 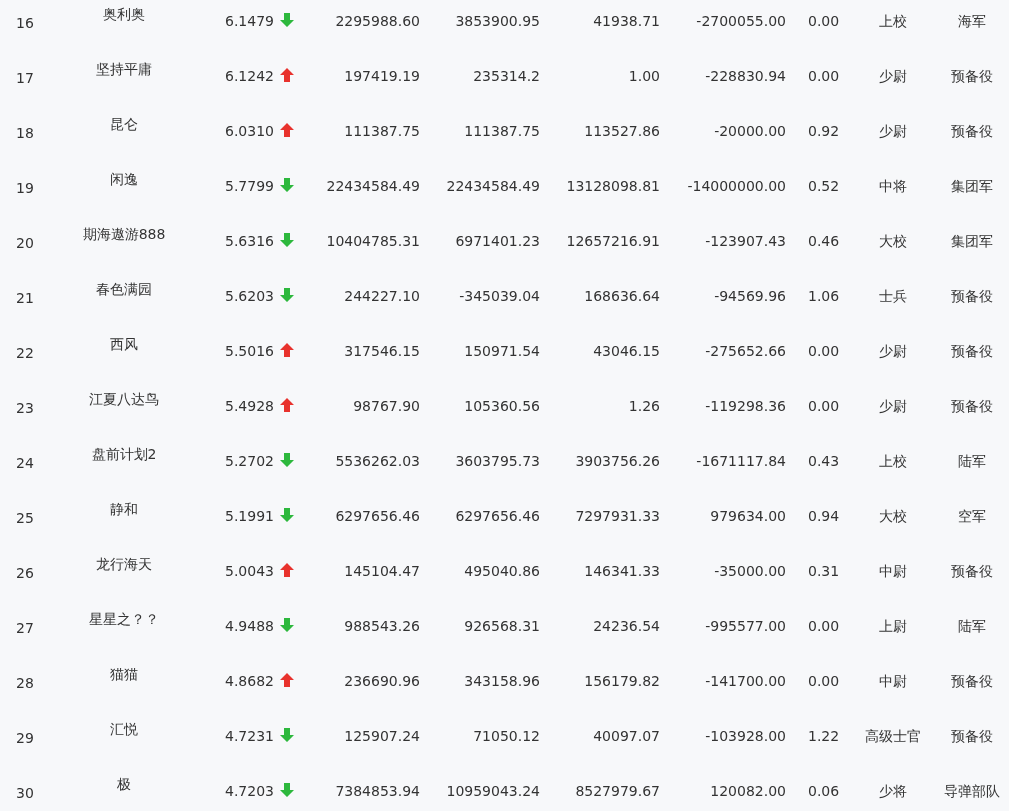 I want to click on user-name: 期海遨游888, so click(x=124, y=234).